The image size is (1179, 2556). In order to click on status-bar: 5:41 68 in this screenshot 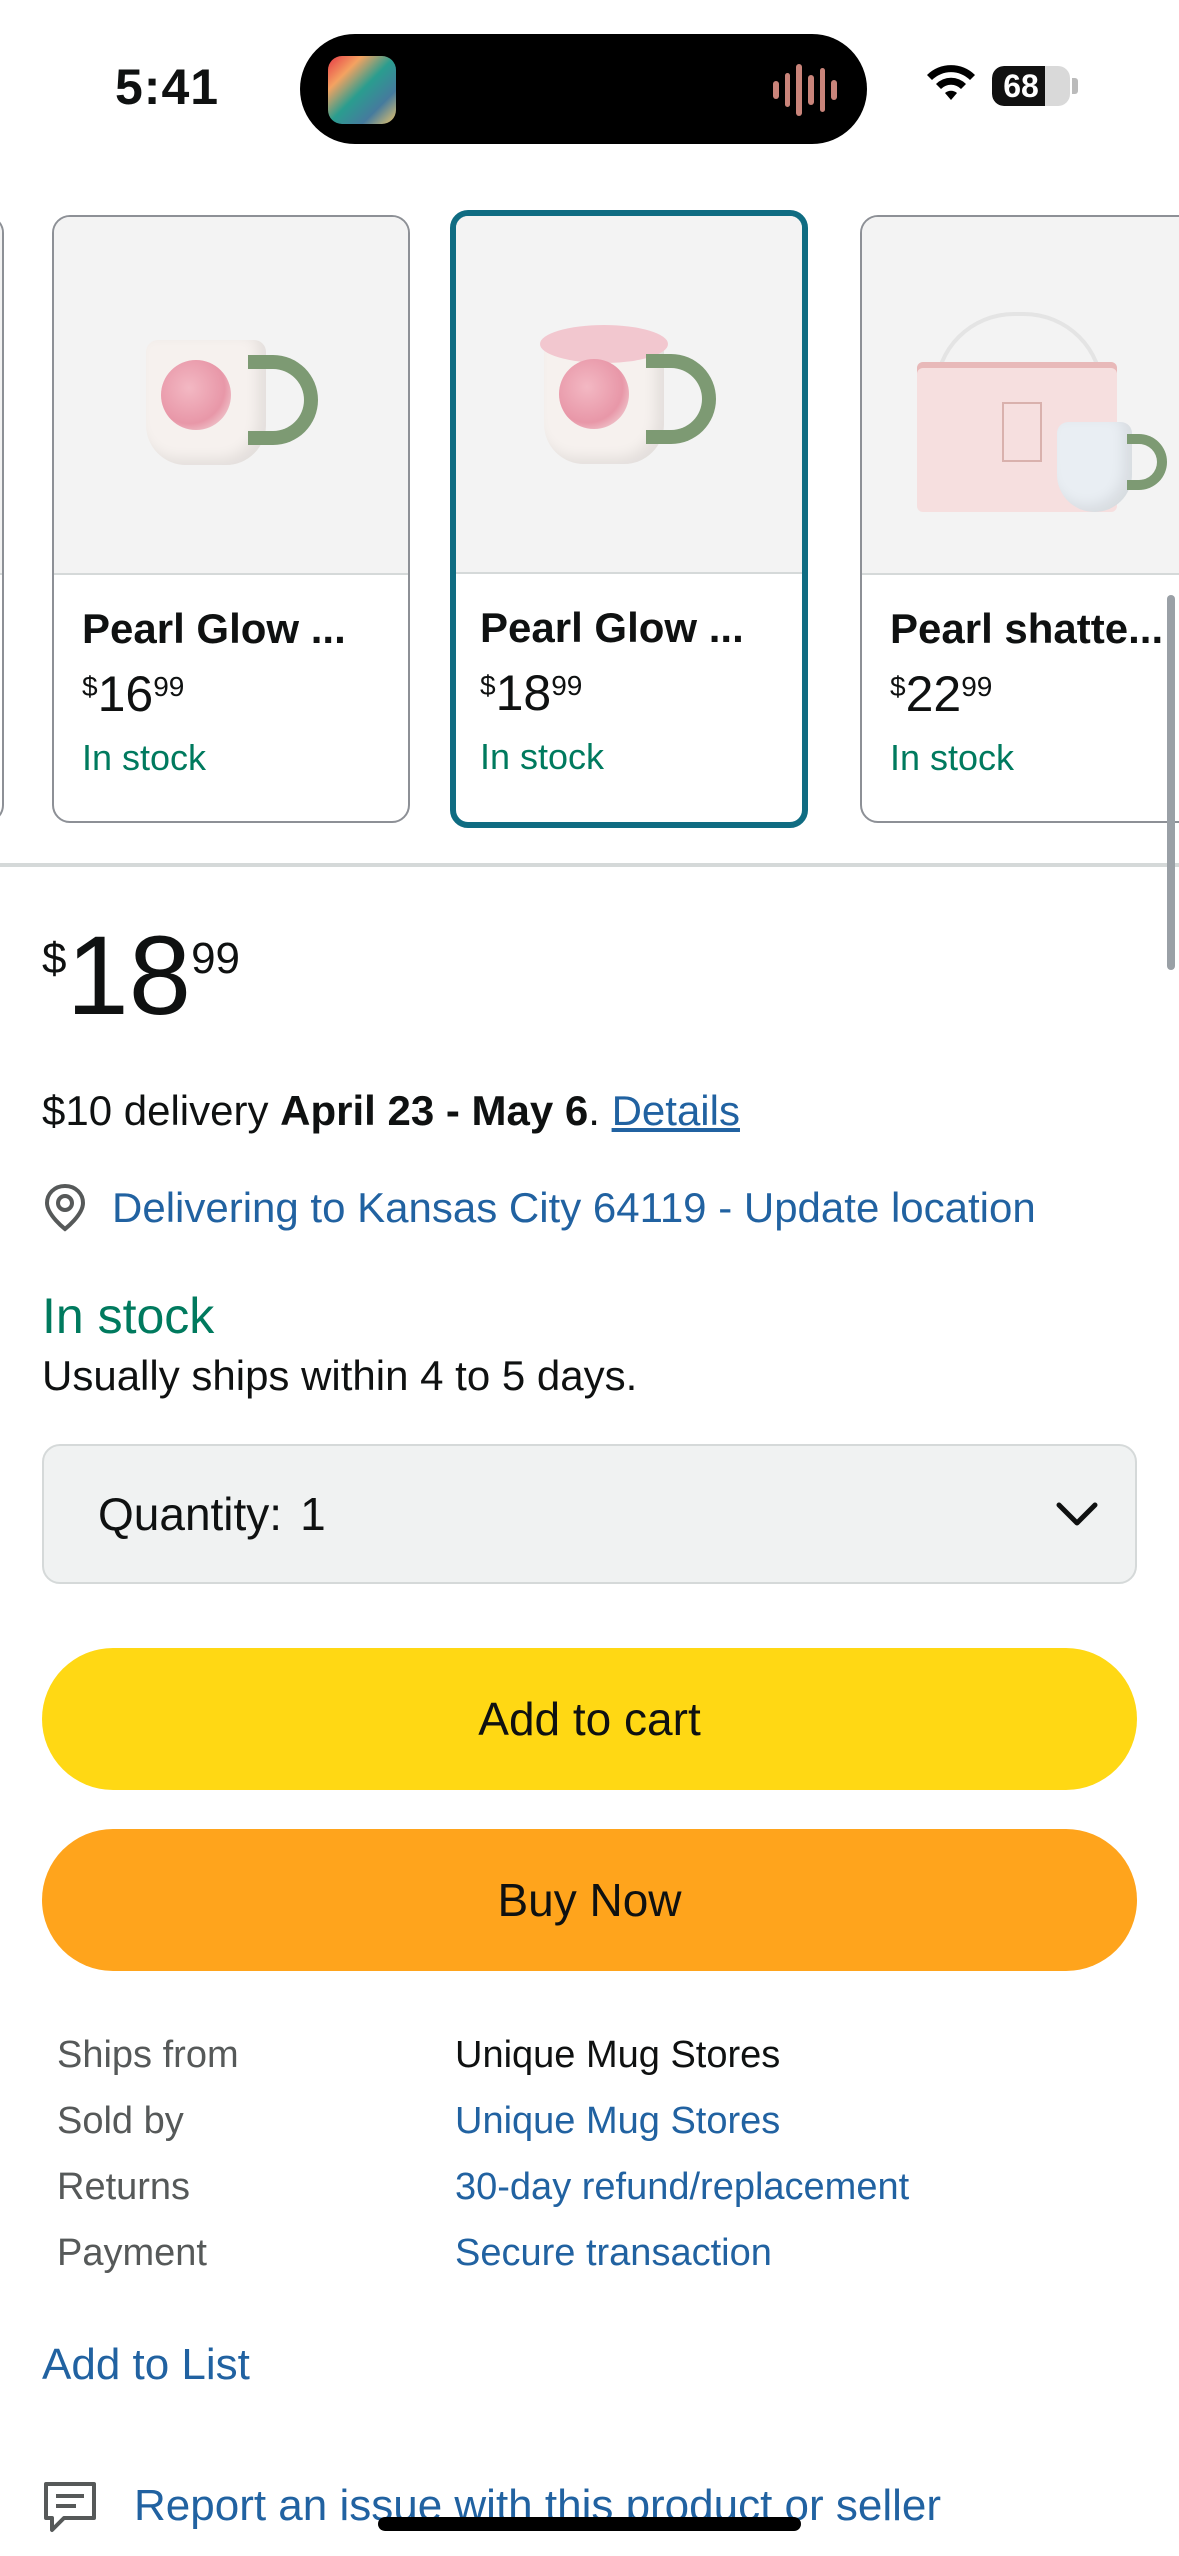, I will do `click(589, 87)`.